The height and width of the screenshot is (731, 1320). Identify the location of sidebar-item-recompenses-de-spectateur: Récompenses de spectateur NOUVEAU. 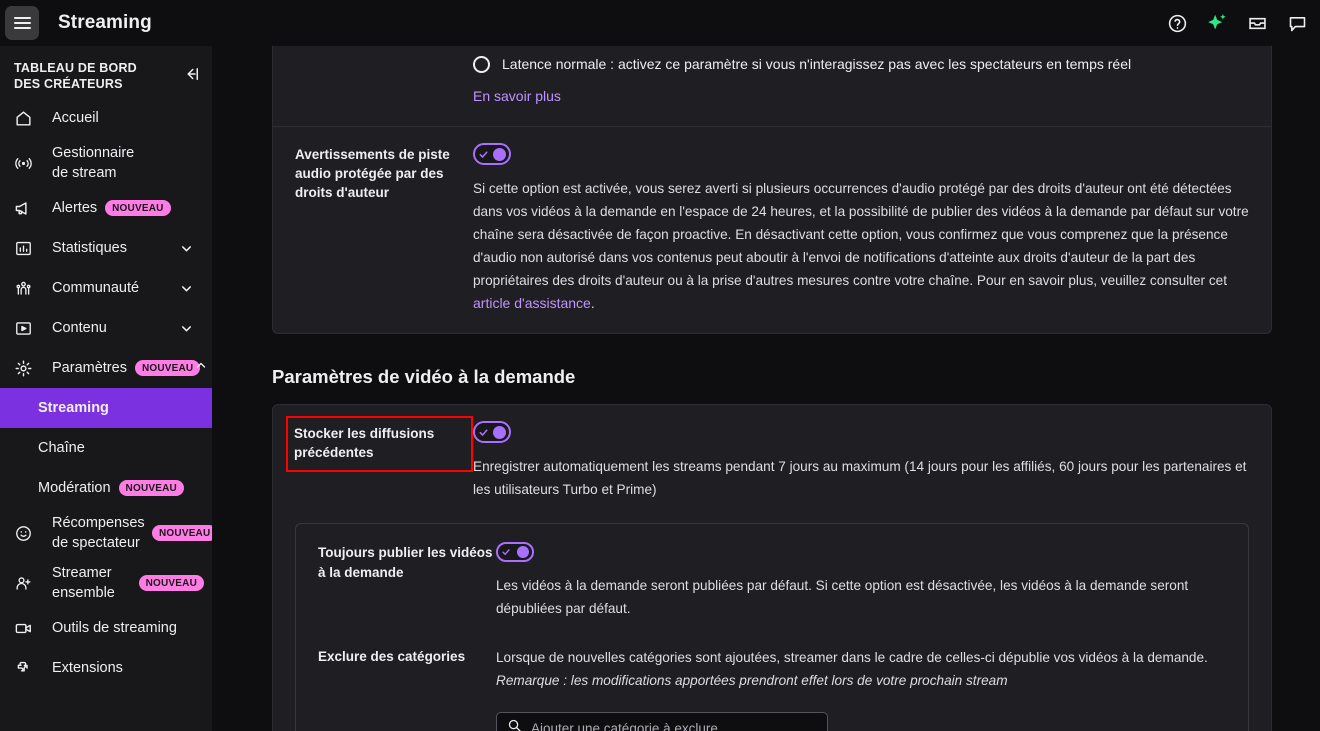
(106, 533).